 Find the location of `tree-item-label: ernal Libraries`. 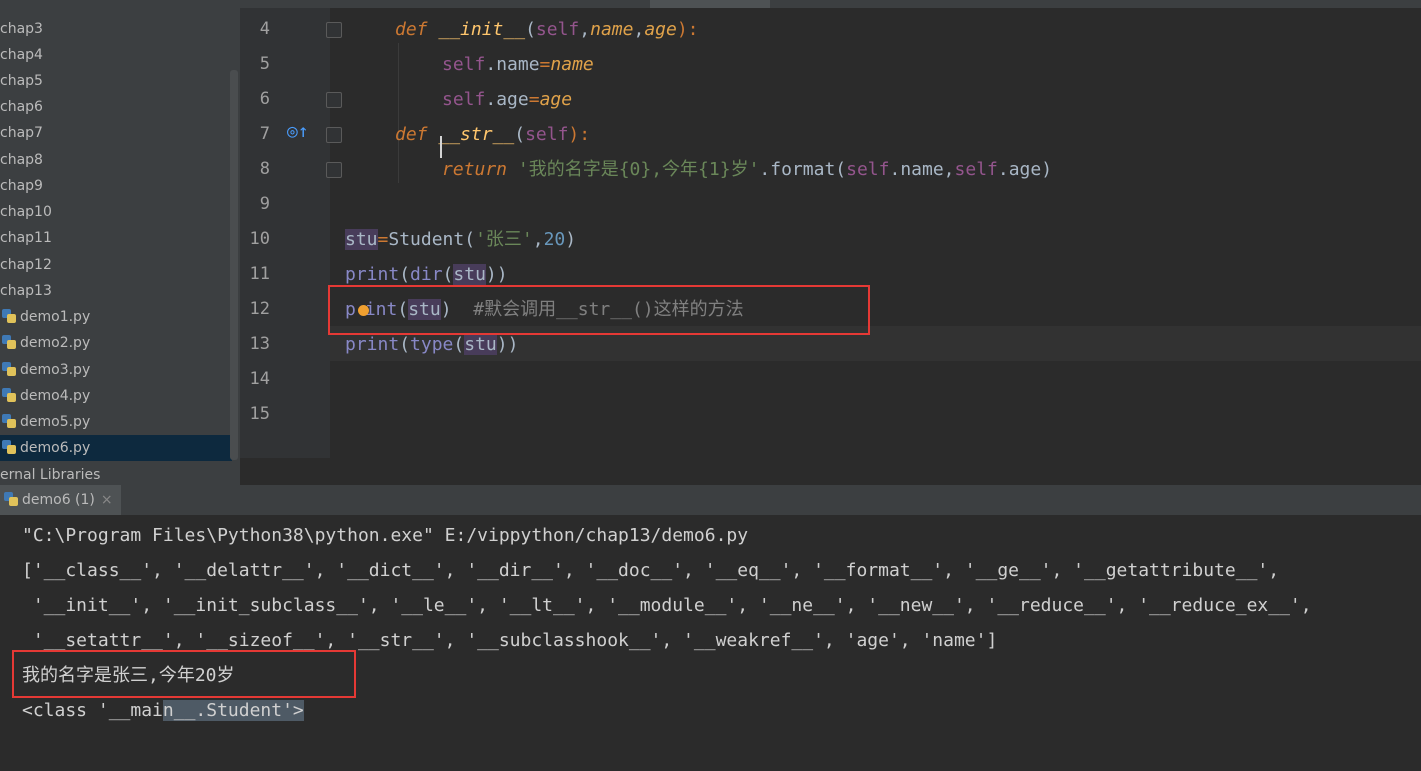

tree-item-label: ernal Libraries is located at coordinates (50, 475).